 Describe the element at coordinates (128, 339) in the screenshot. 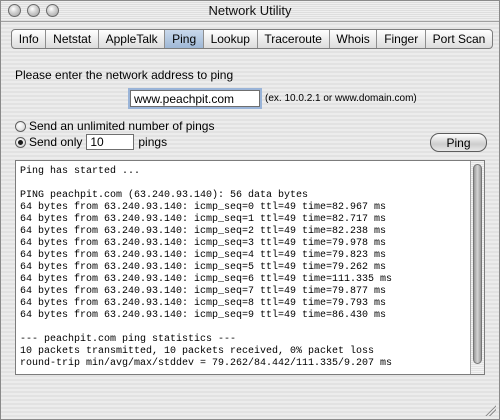

I see `output-line: --- peachpit.com ping statistics ---` at that location.